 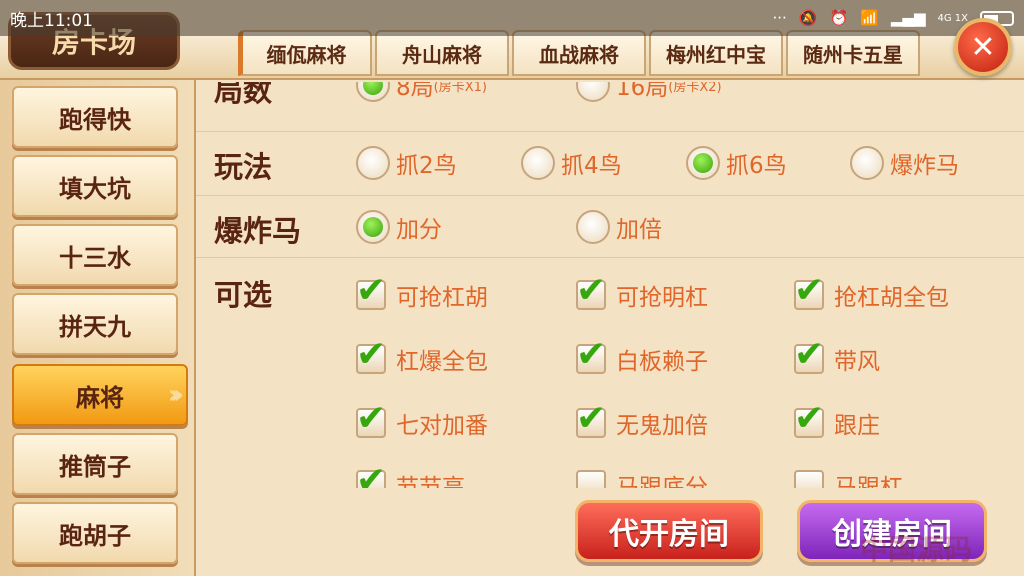 I want to click on option-jiabei: 加倍, so click(x=619, y=227).